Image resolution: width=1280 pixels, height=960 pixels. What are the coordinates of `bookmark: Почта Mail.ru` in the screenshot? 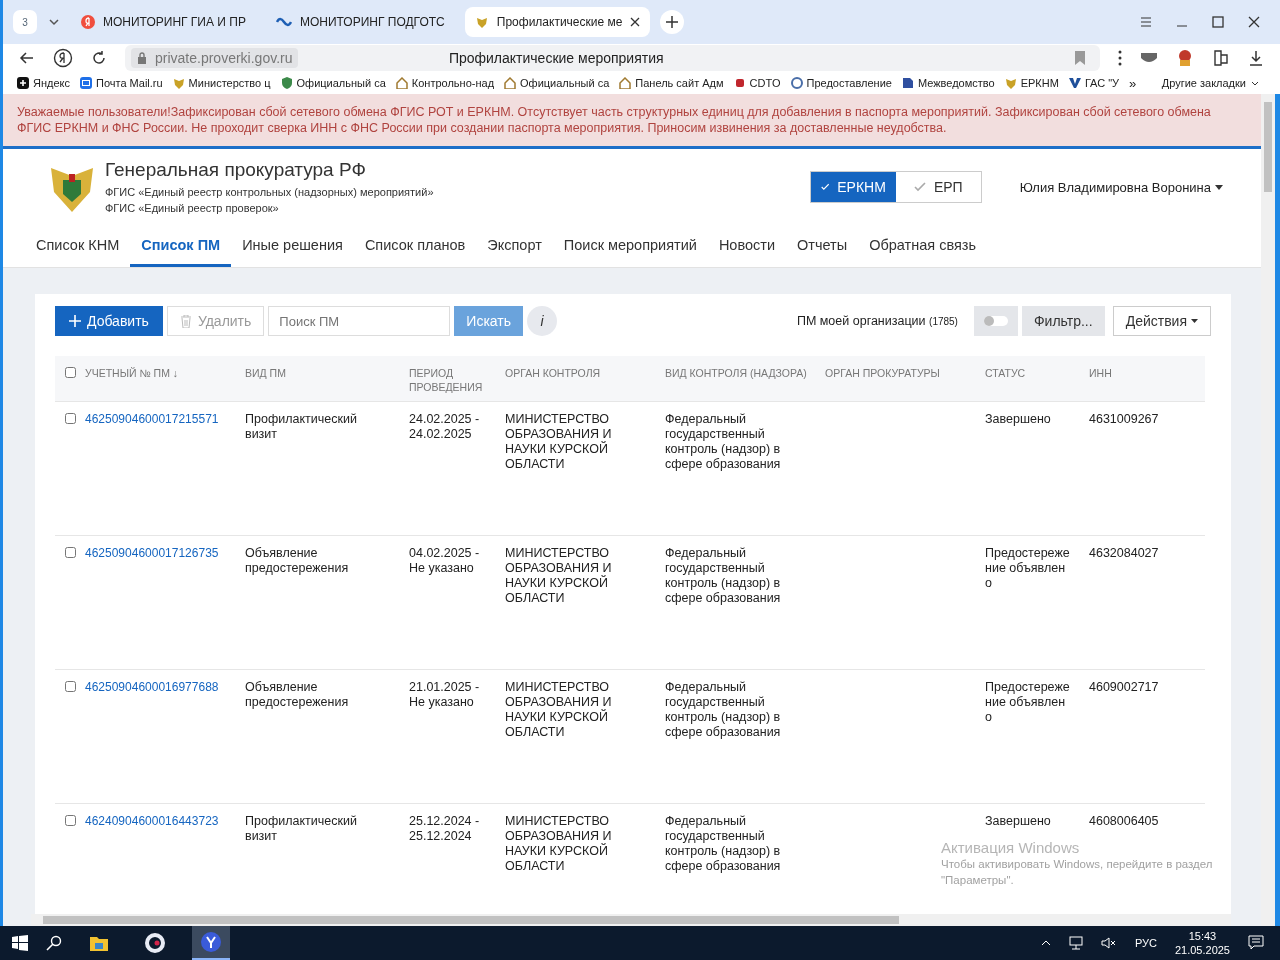 It's located at (121, 83).